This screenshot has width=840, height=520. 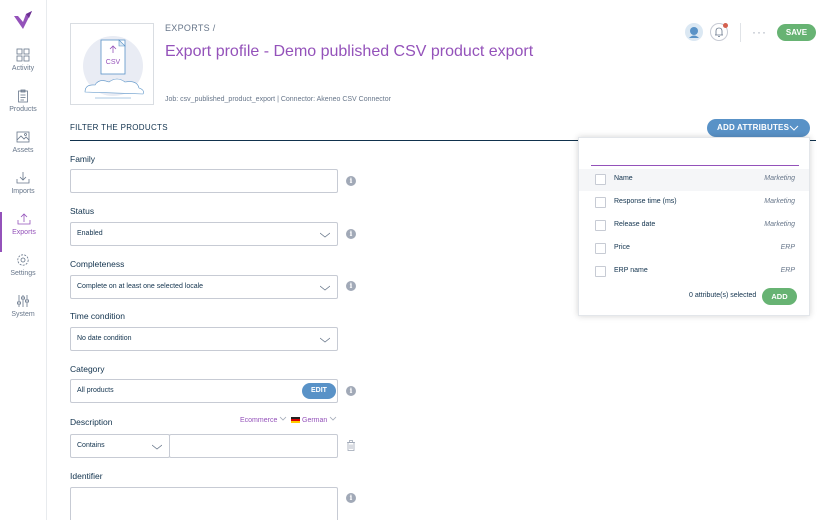 I want to click on import-icon, so click(x=23, y=178).